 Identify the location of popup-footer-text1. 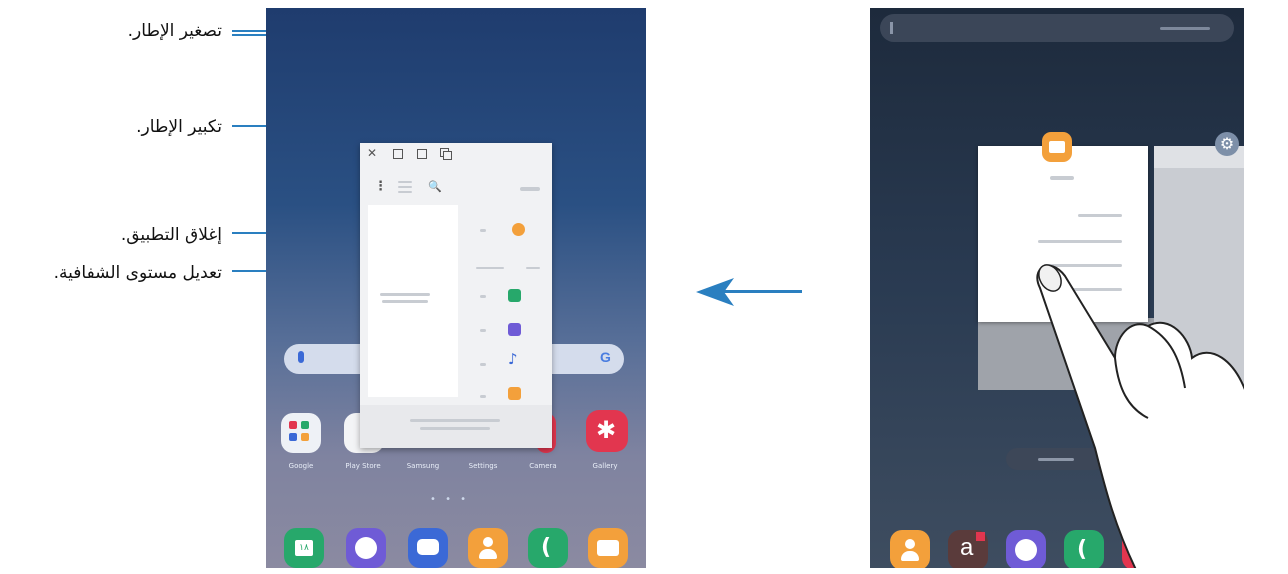
(455, 420).